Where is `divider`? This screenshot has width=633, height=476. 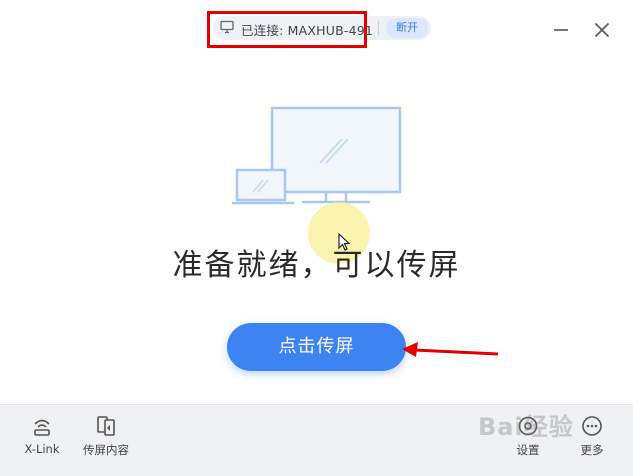 divider is located at coordinates (378, 28).